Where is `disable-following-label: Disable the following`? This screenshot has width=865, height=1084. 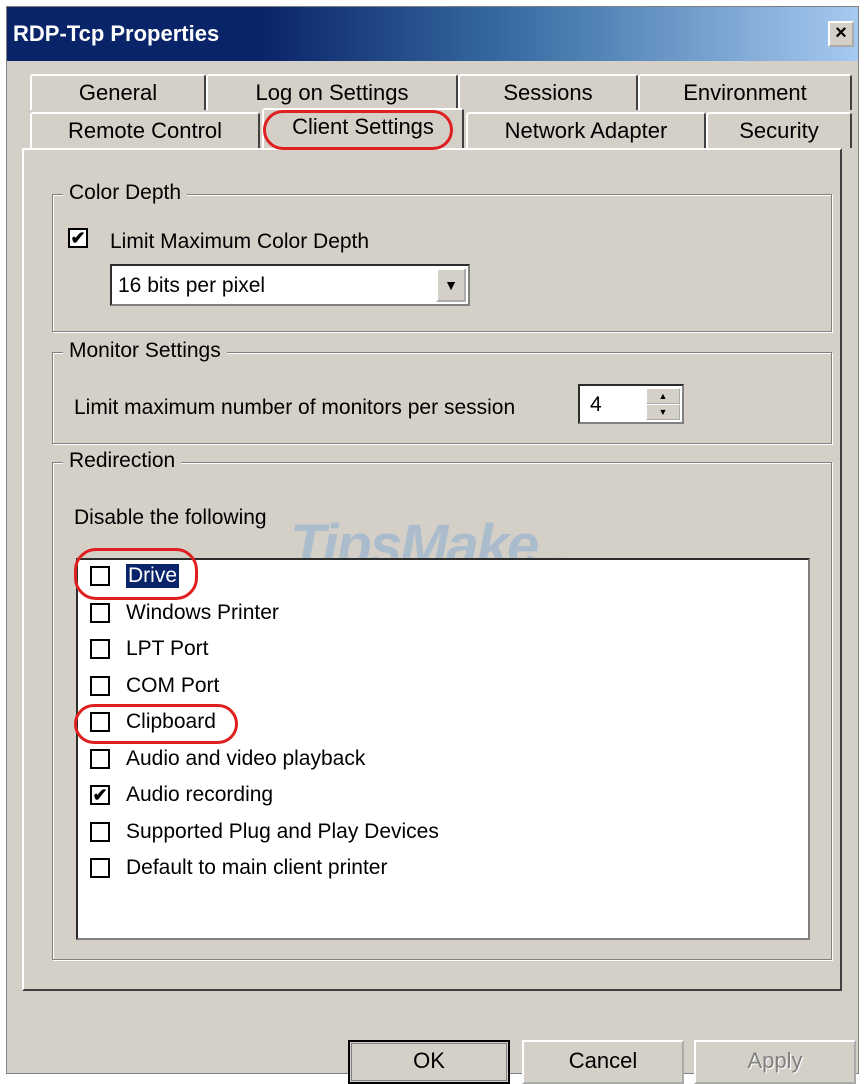 disable-following-label: Disable the following is located at coordinates (170, 517).